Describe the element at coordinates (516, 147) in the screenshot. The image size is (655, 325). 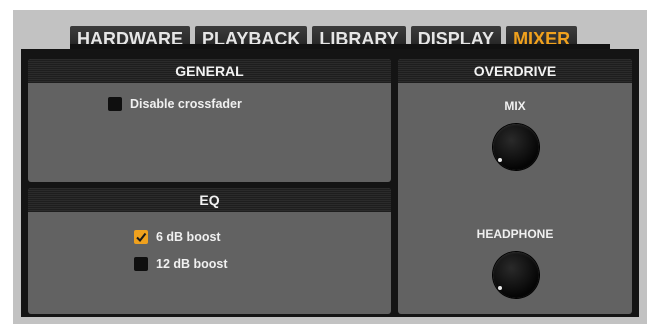
I see `mix-knob` at that location.